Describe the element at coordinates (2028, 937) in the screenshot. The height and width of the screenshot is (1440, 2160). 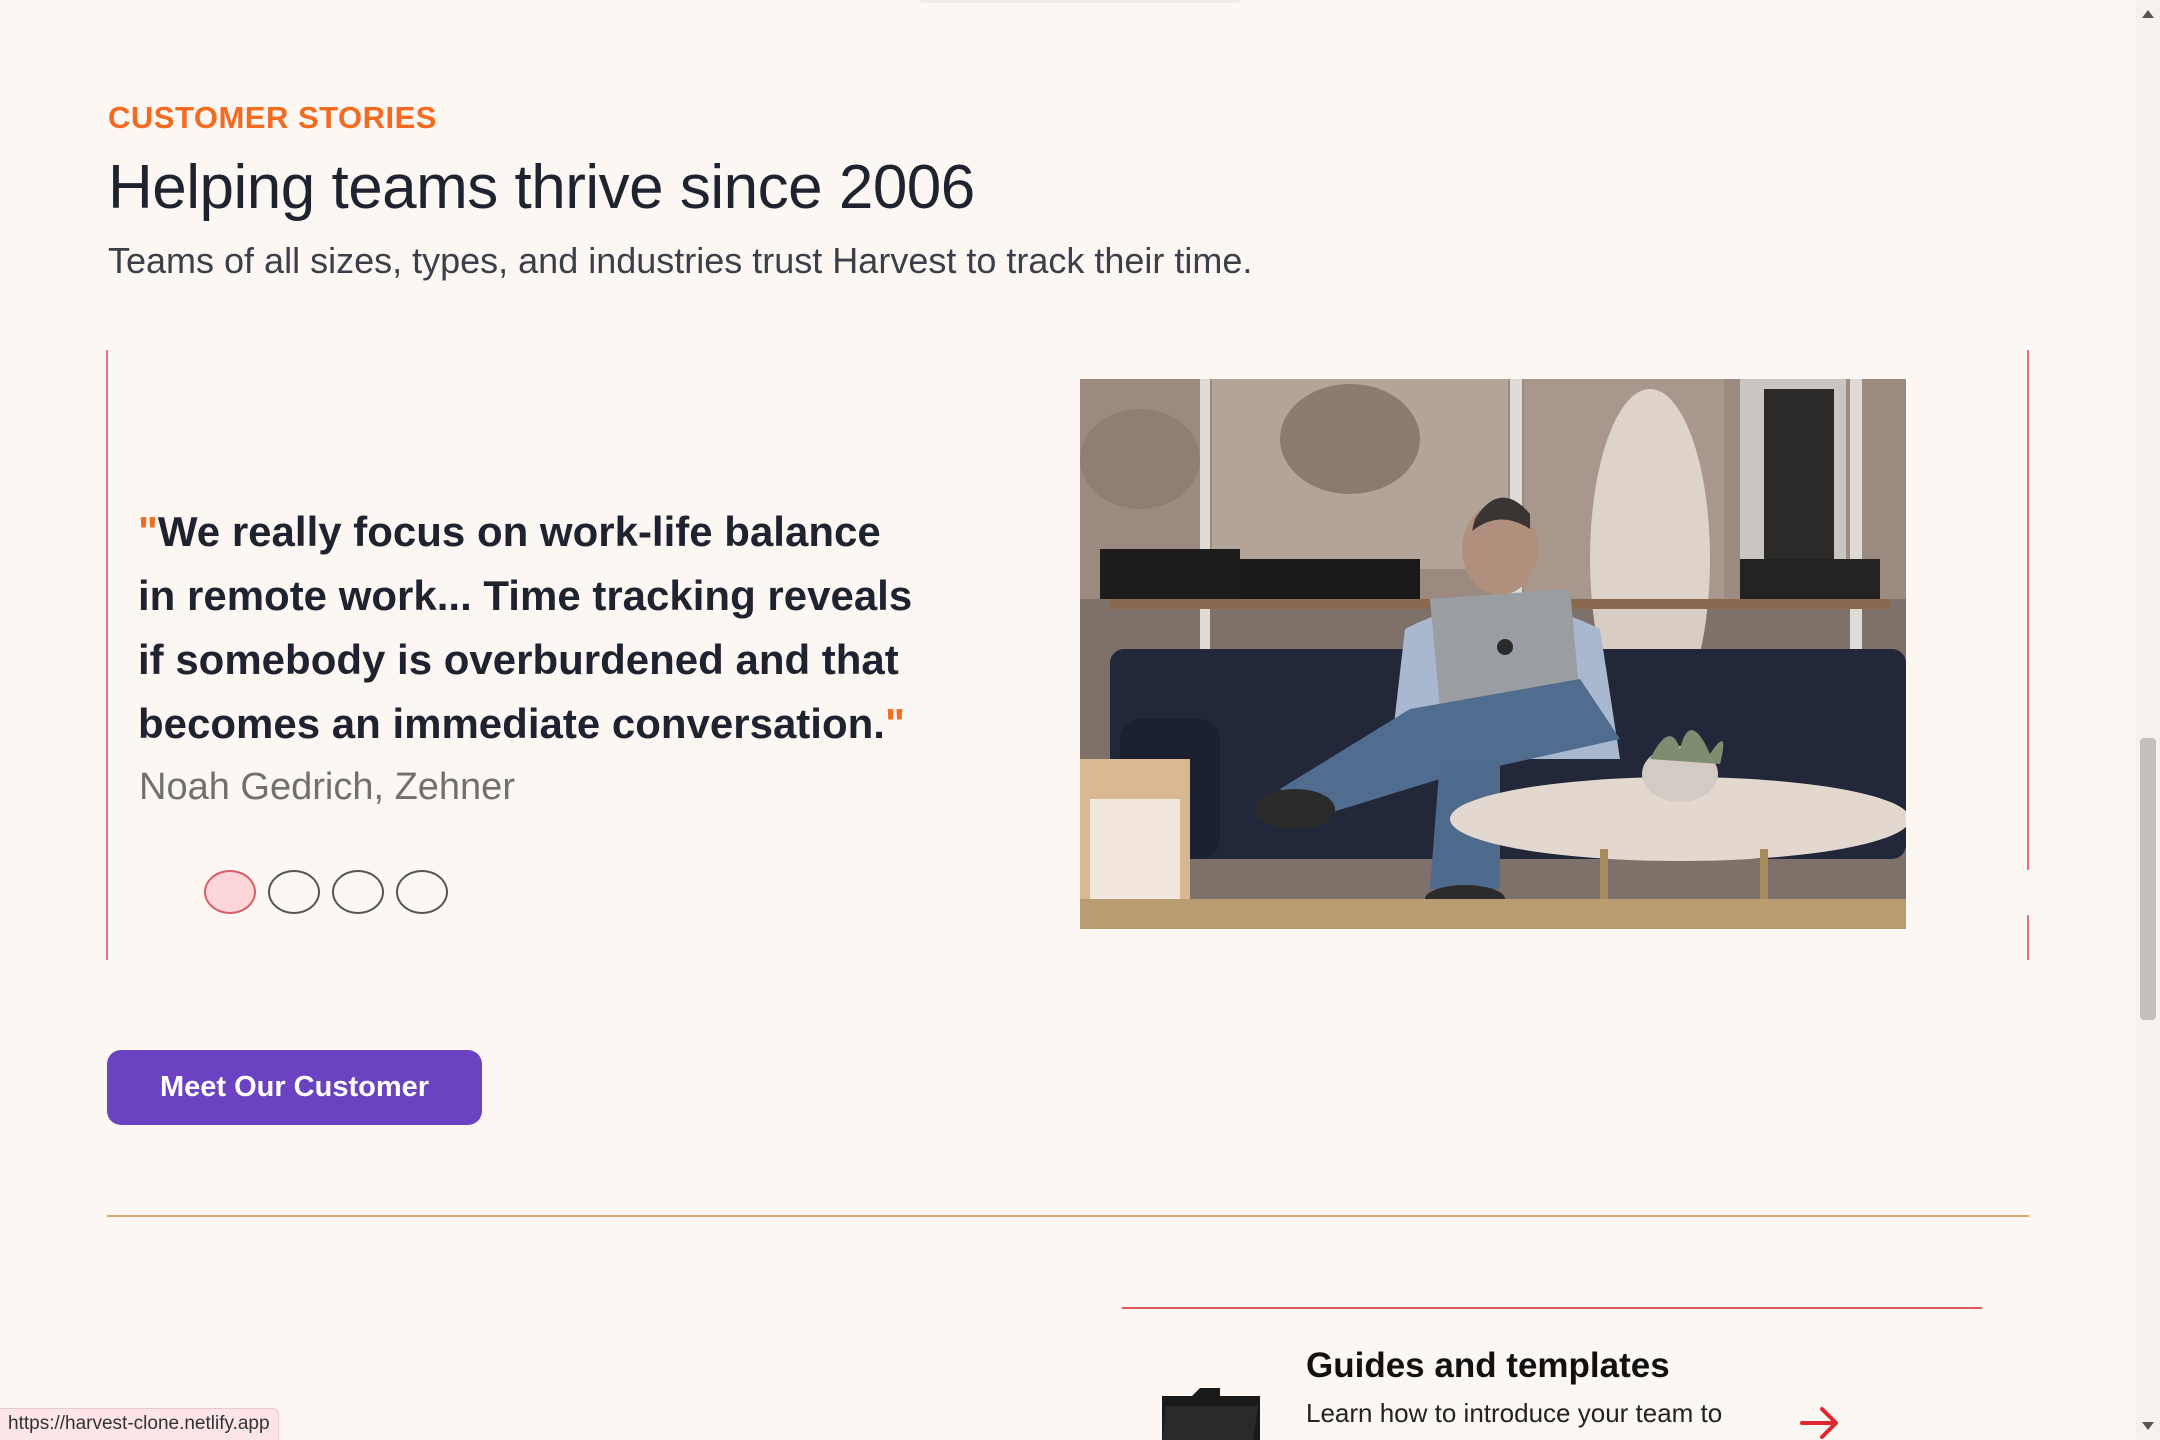
I see `frame-border-right-lower` at that location.